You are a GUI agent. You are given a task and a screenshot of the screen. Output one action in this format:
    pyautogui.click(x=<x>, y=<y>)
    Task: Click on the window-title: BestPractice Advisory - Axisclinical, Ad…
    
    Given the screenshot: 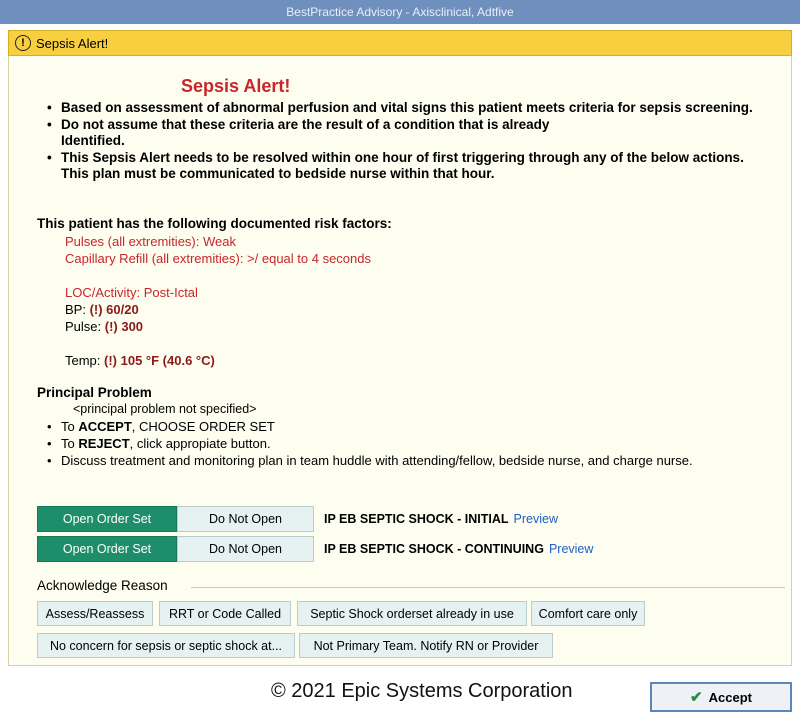 What is the action you would take?
    pyautogui.click(x=400, y=12)
    